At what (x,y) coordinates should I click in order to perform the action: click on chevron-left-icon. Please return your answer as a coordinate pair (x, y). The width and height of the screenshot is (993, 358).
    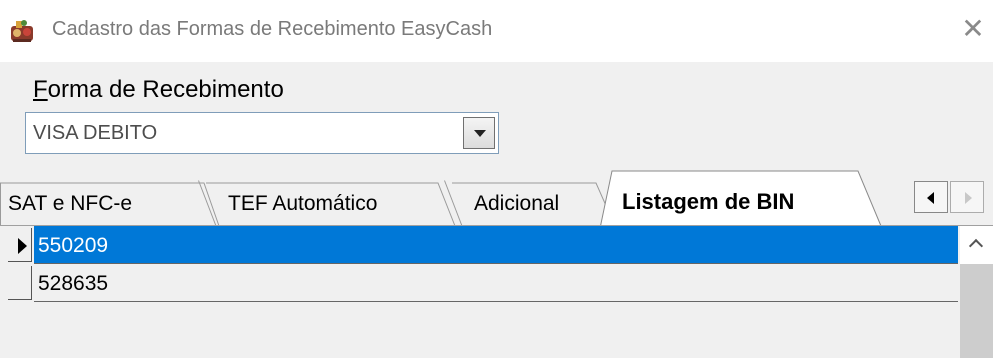
    Looking at the image, I should click on (931, 197).